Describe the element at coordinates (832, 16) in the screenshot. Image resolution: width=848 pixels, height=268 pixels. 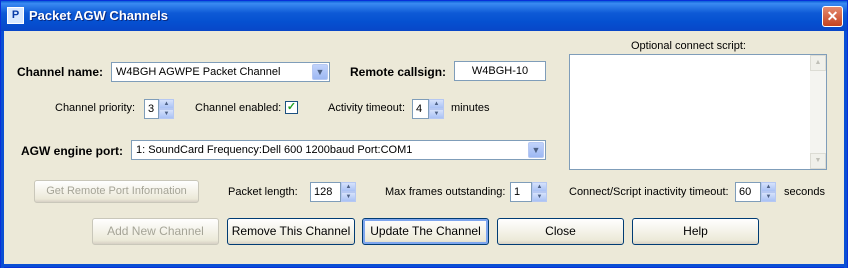
I see `close-window-button: ✕` at that location.